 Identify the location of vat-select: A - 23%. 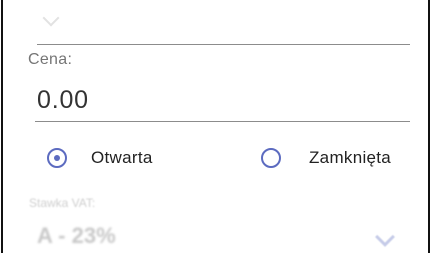
(76, 236).